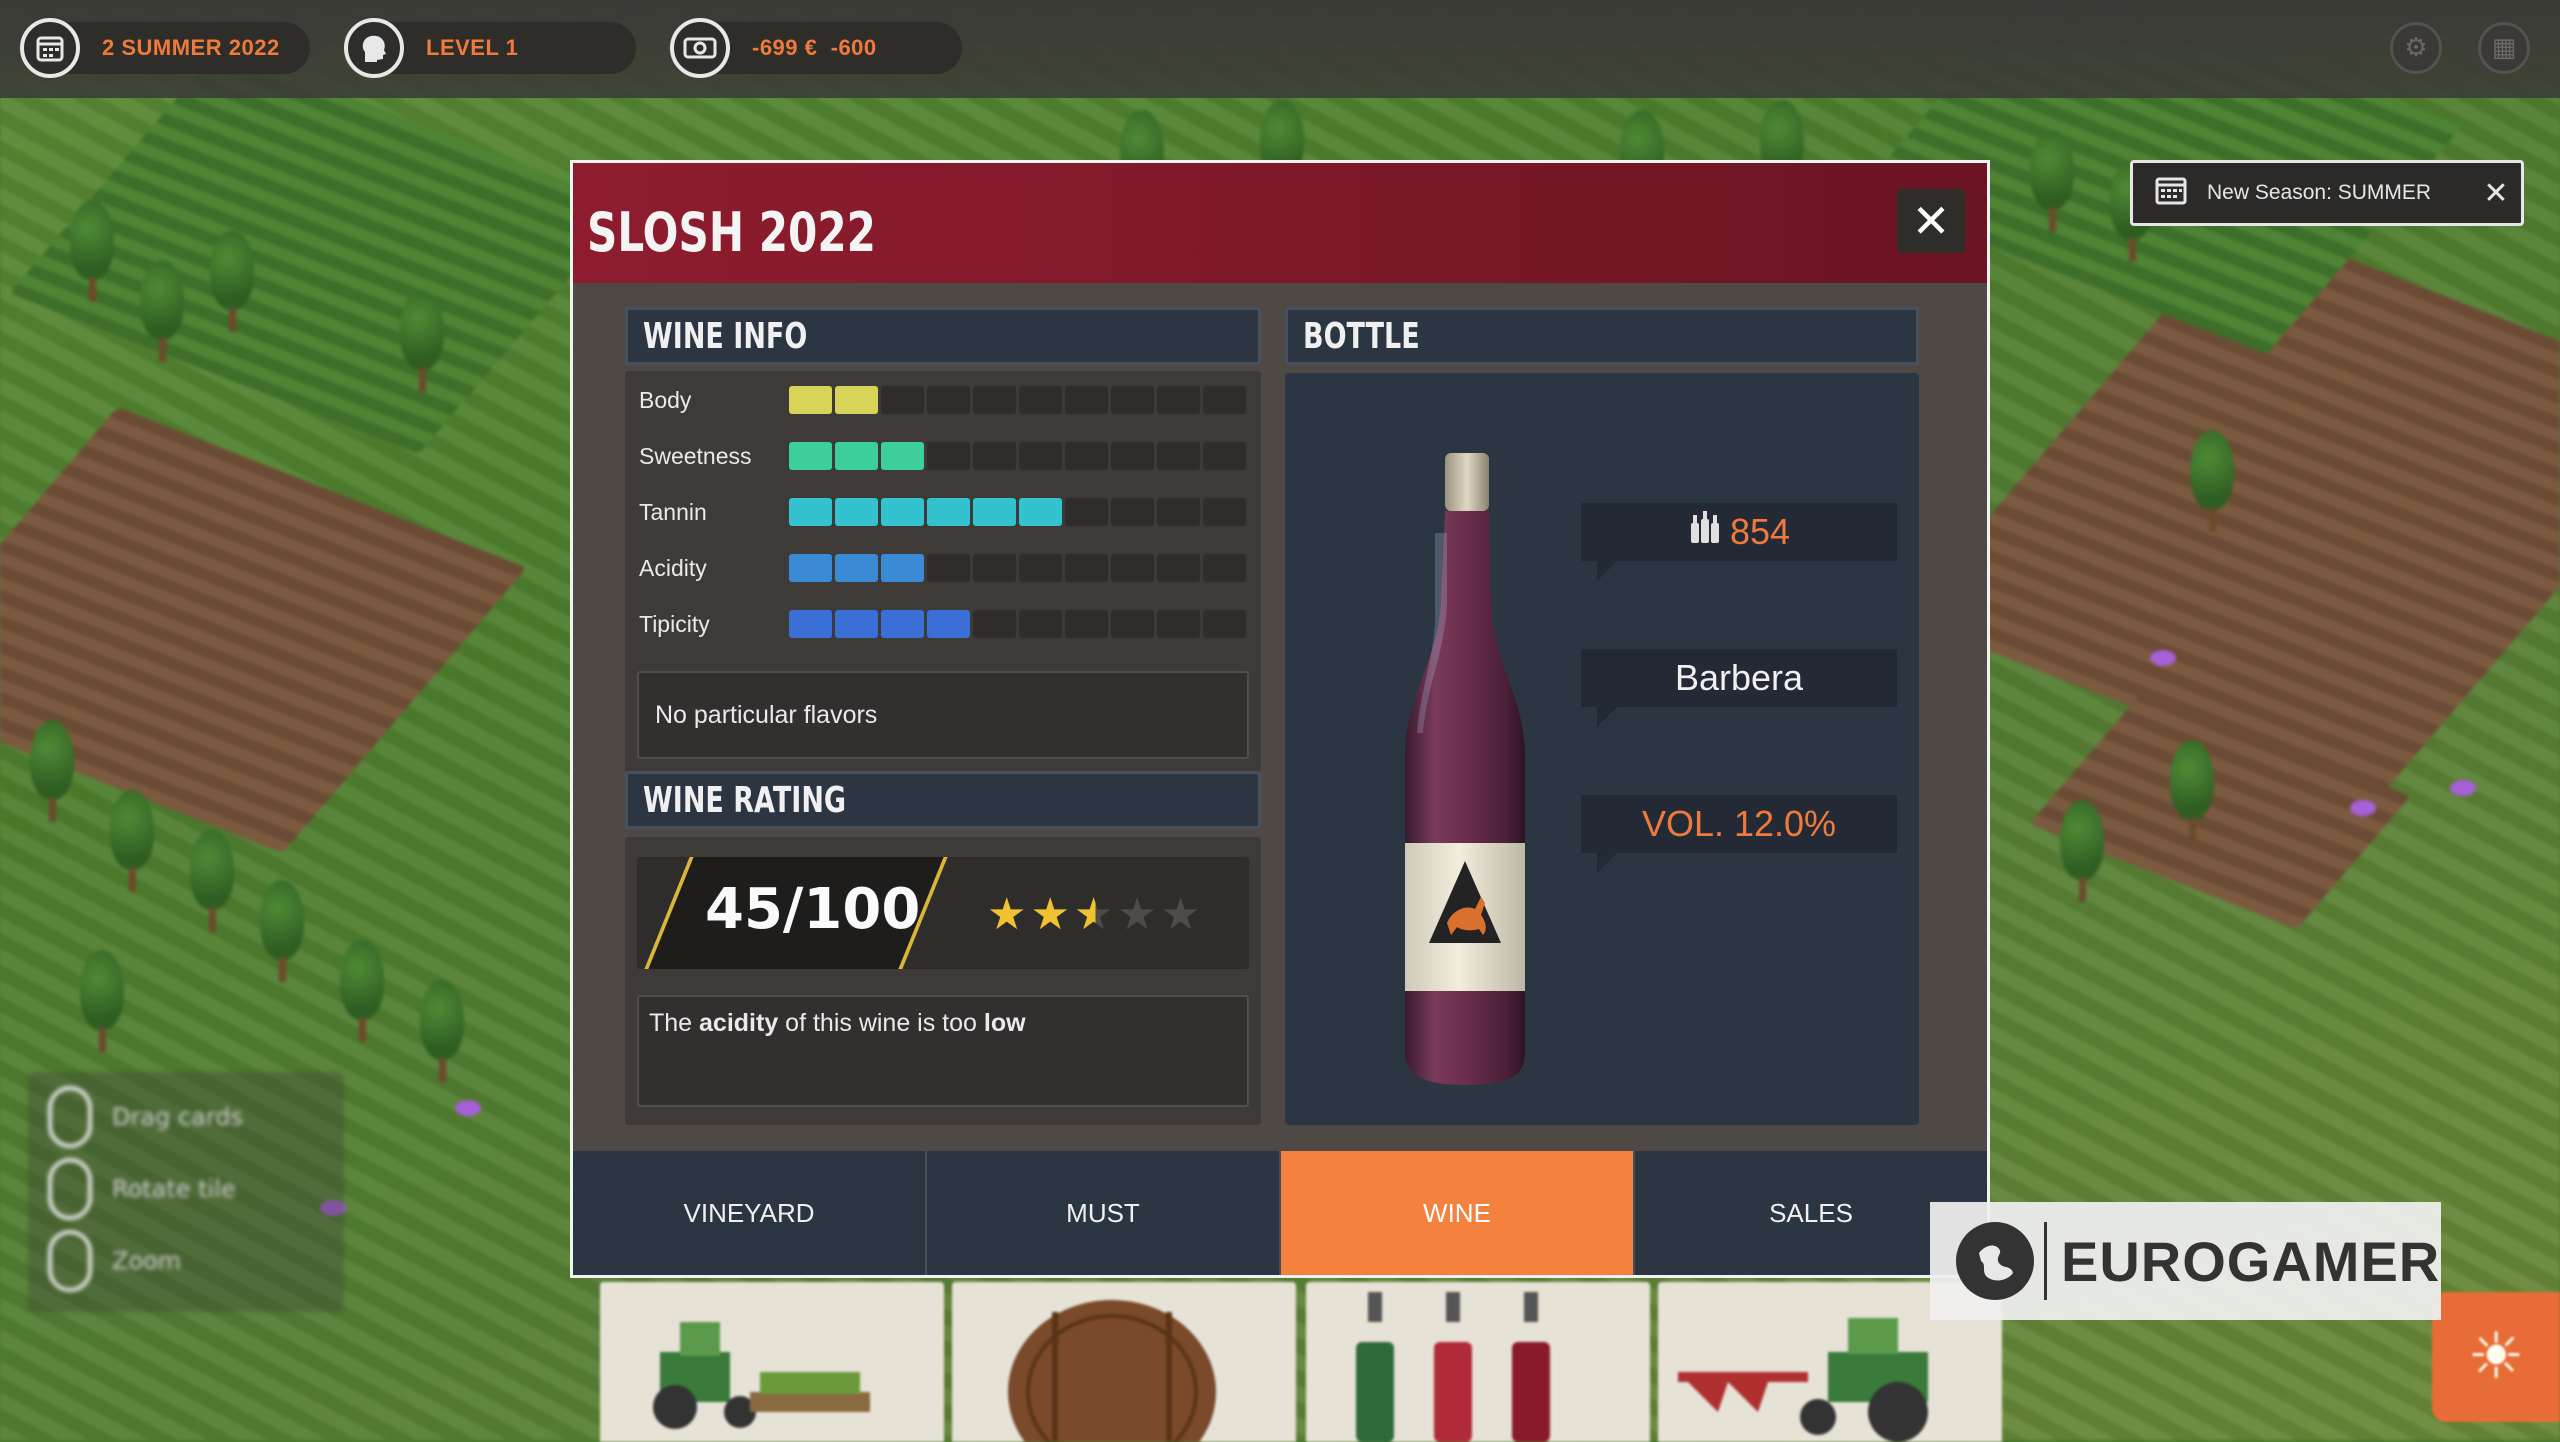  What do you see at coordinates (1478, 1362) in the screenshot?
I see `card-bottles` at bounding box center [1478, 1362].